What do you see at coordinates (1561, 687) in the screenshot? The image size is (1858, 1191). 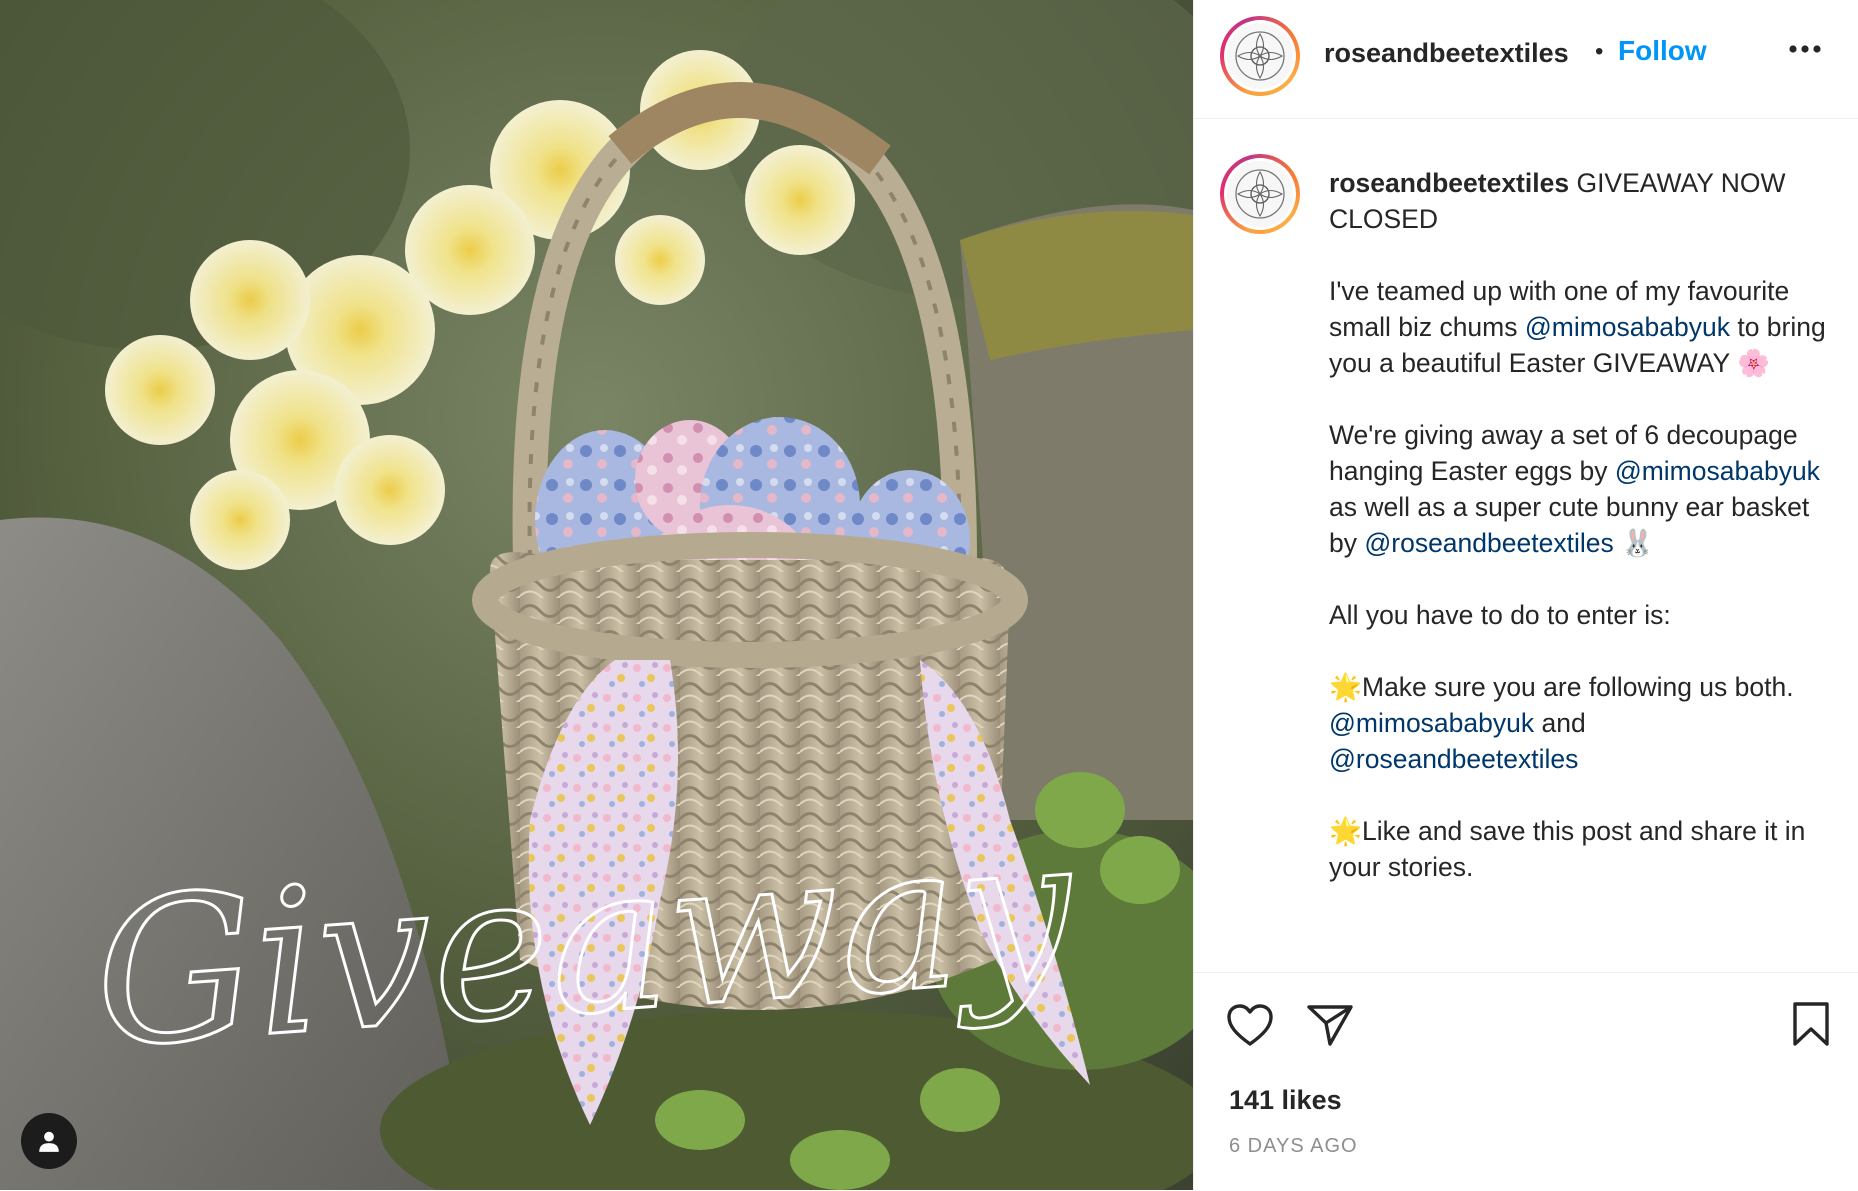 I see `caption-text-segment: 🌟Make sure you are following us both.` at bounding box center [1561, 687].